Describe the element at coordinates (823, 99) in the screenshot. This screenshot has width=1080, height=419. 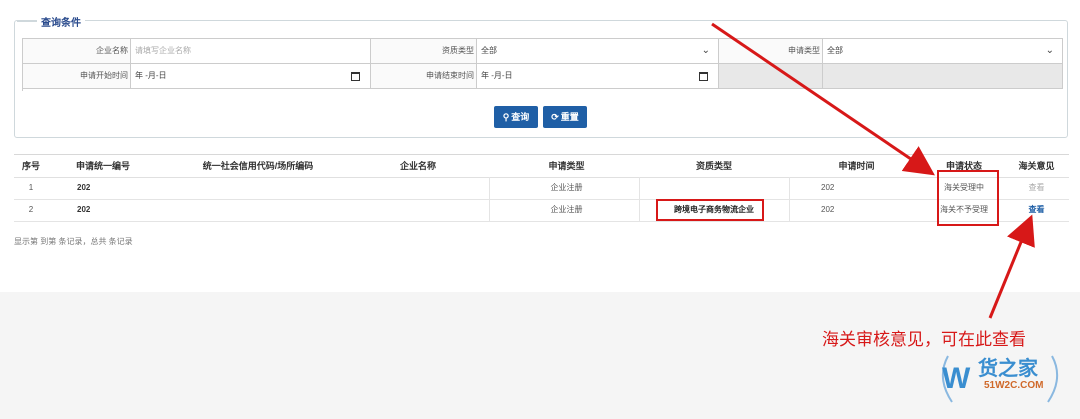
I see `arrow-to-status` at that location.